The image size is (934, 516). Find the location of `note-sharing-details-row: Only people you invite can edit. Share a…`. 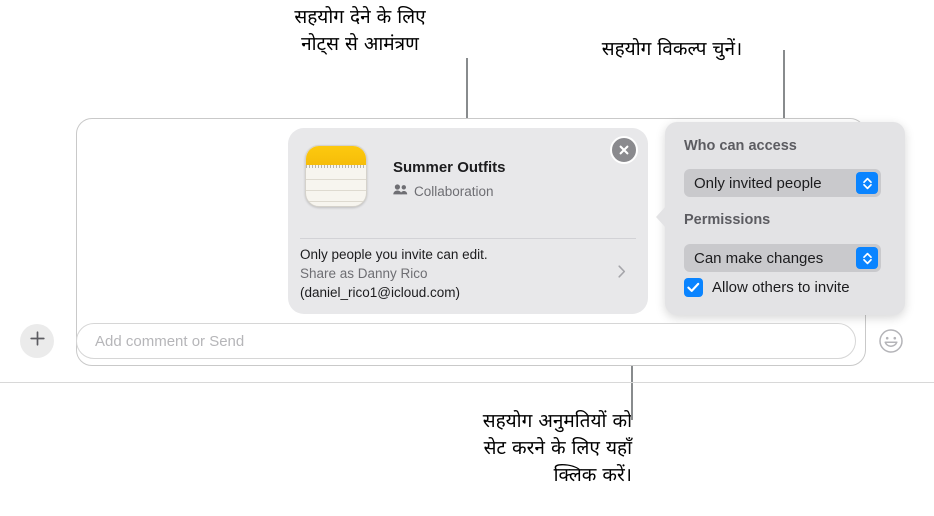

note-sharing-details-row: Only people you invite can edit. Share a… is located at coordinates (468, 276).